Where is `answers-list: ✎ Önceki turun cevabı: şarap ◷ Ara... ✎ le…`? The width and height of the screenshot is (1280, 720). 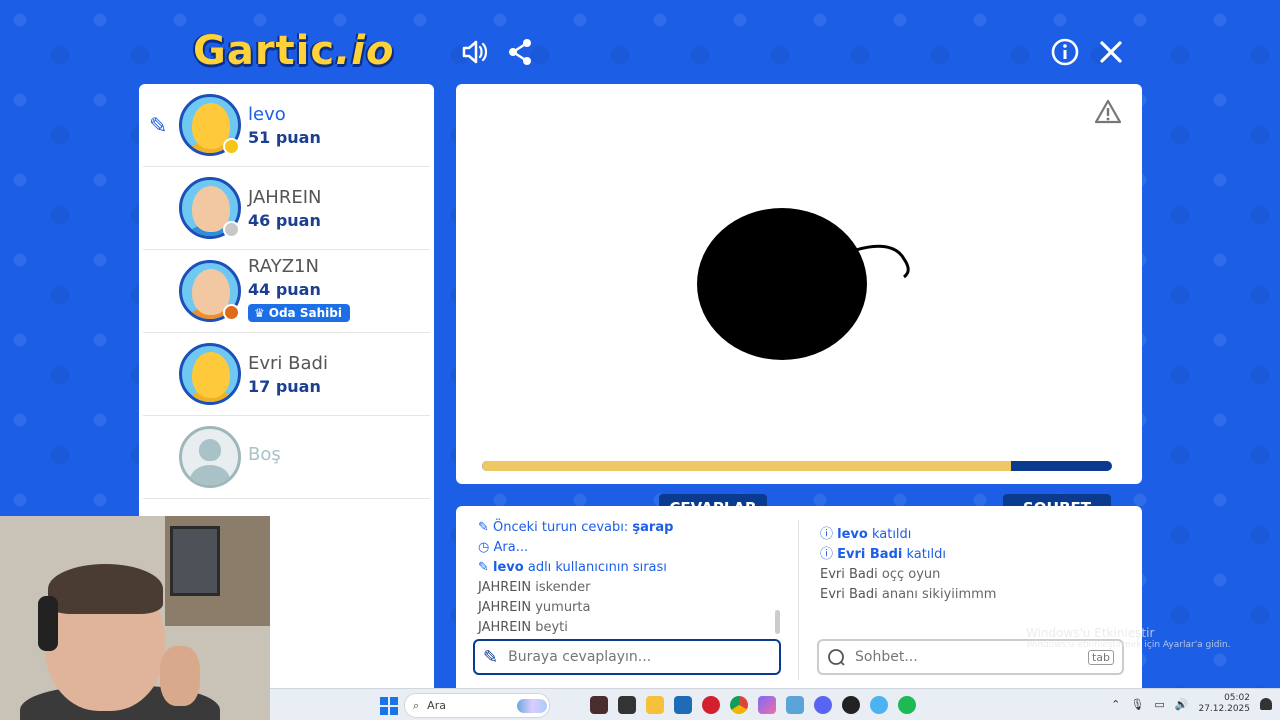 answers-list: ✎ Önceki turun cevabı: şarap ◷ Ara... ✎ le… is located at coordinates (628, 578).